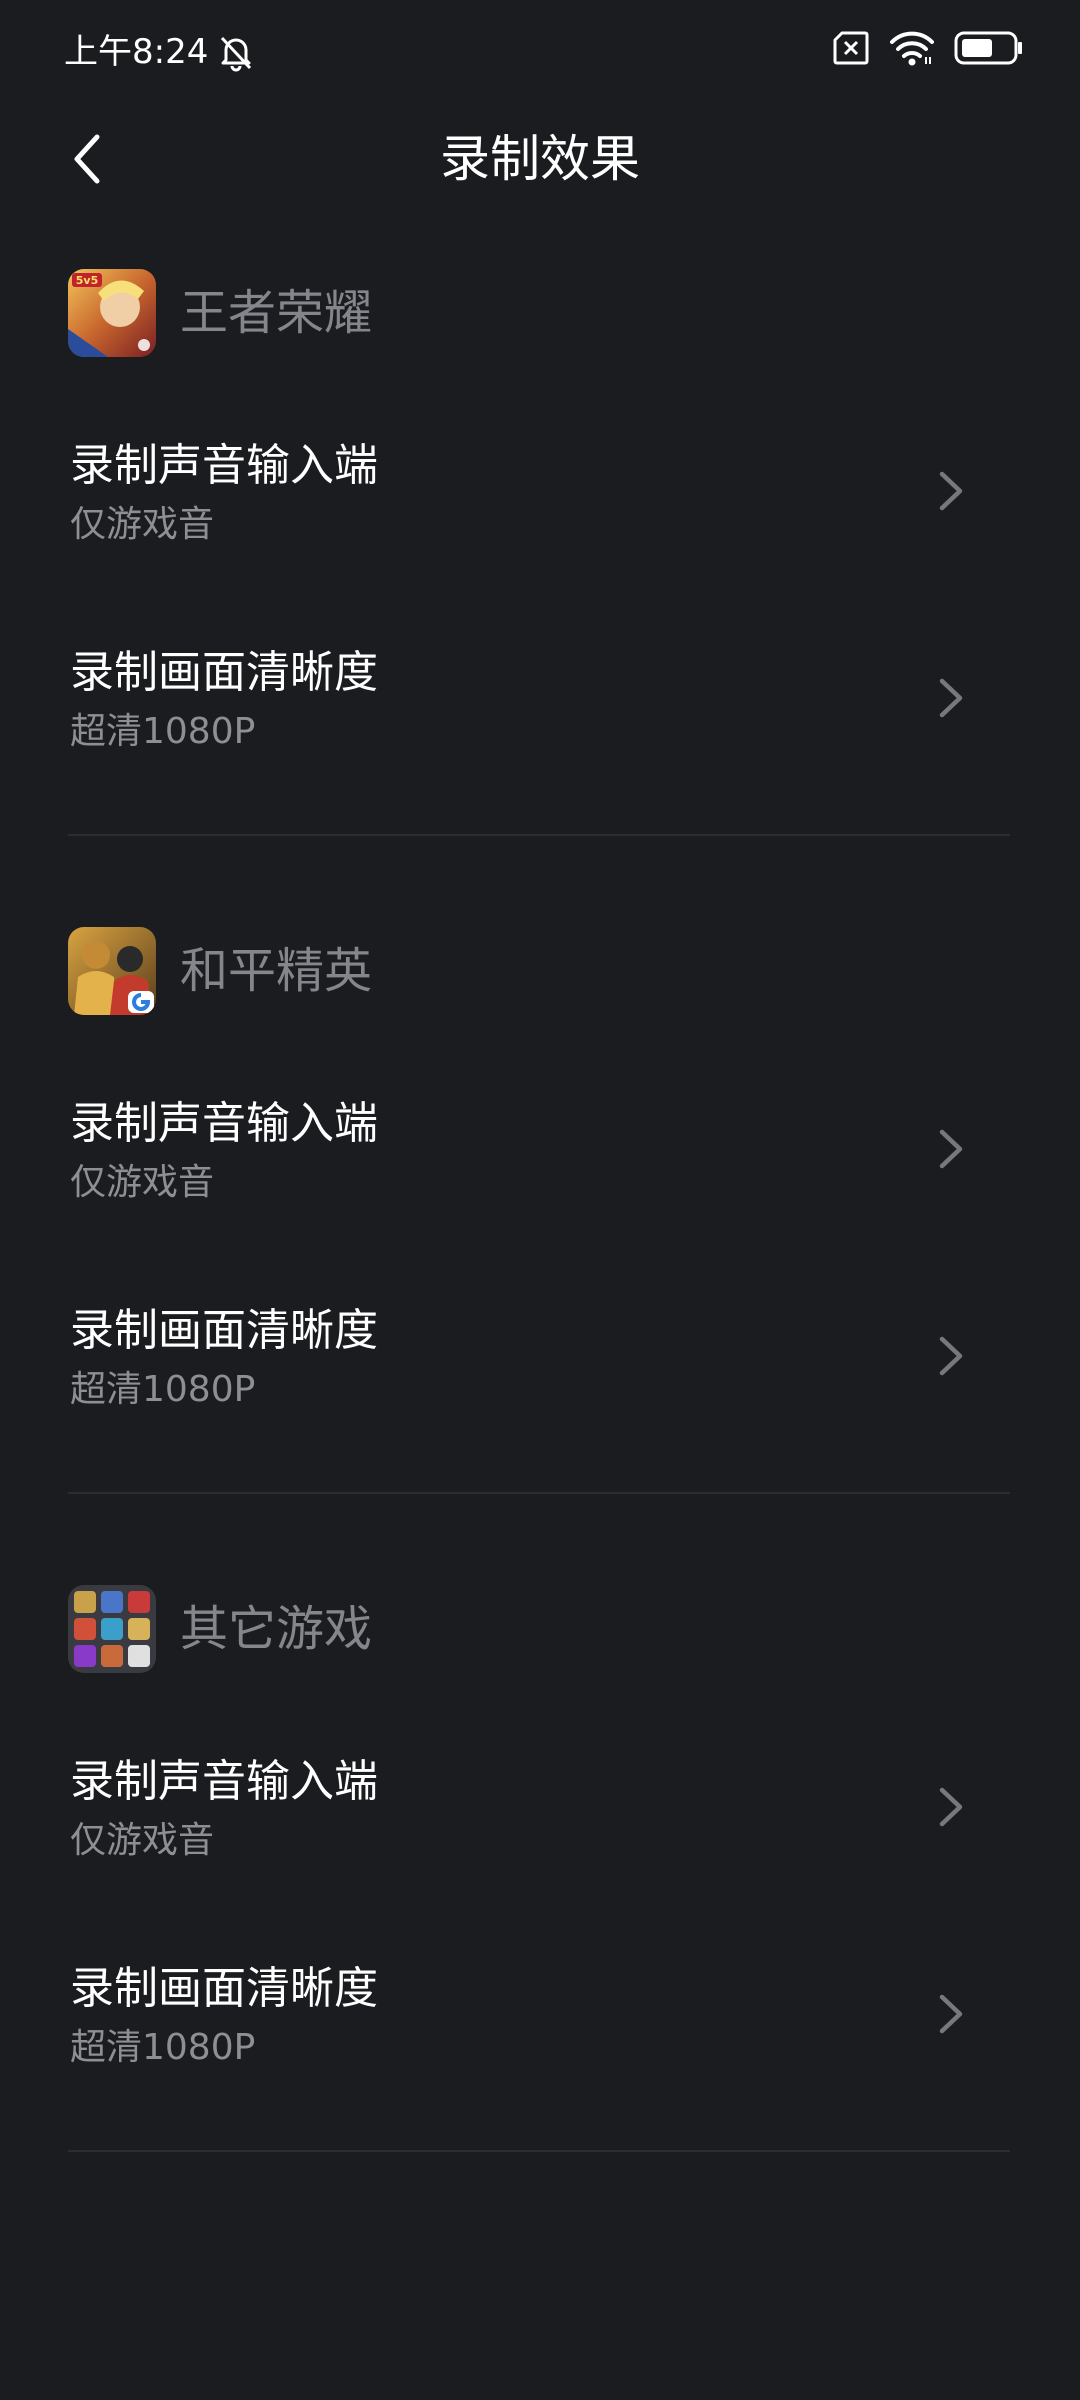 The height and width of the screenshot is (2400, 1080). Describe the element at coordinates (276, 1629) in the screenshot. I see `game-name: 其它游戏` at that location.